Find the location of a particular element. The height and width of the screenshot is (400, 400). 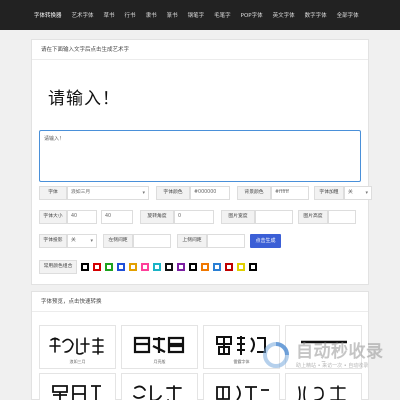

color-input: #000000 is located at coordinates (210, 193).